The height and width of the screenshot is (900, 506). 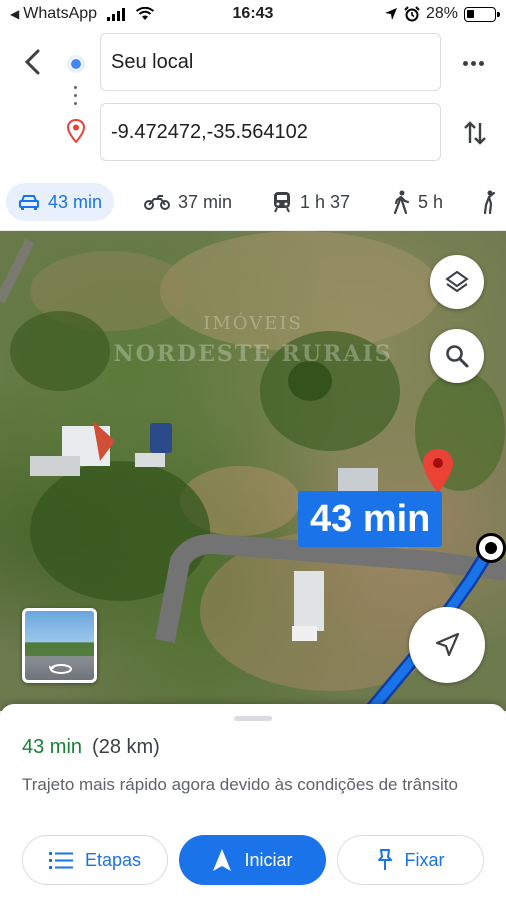 I want to click on layers-button, so click(x=457, y=282).